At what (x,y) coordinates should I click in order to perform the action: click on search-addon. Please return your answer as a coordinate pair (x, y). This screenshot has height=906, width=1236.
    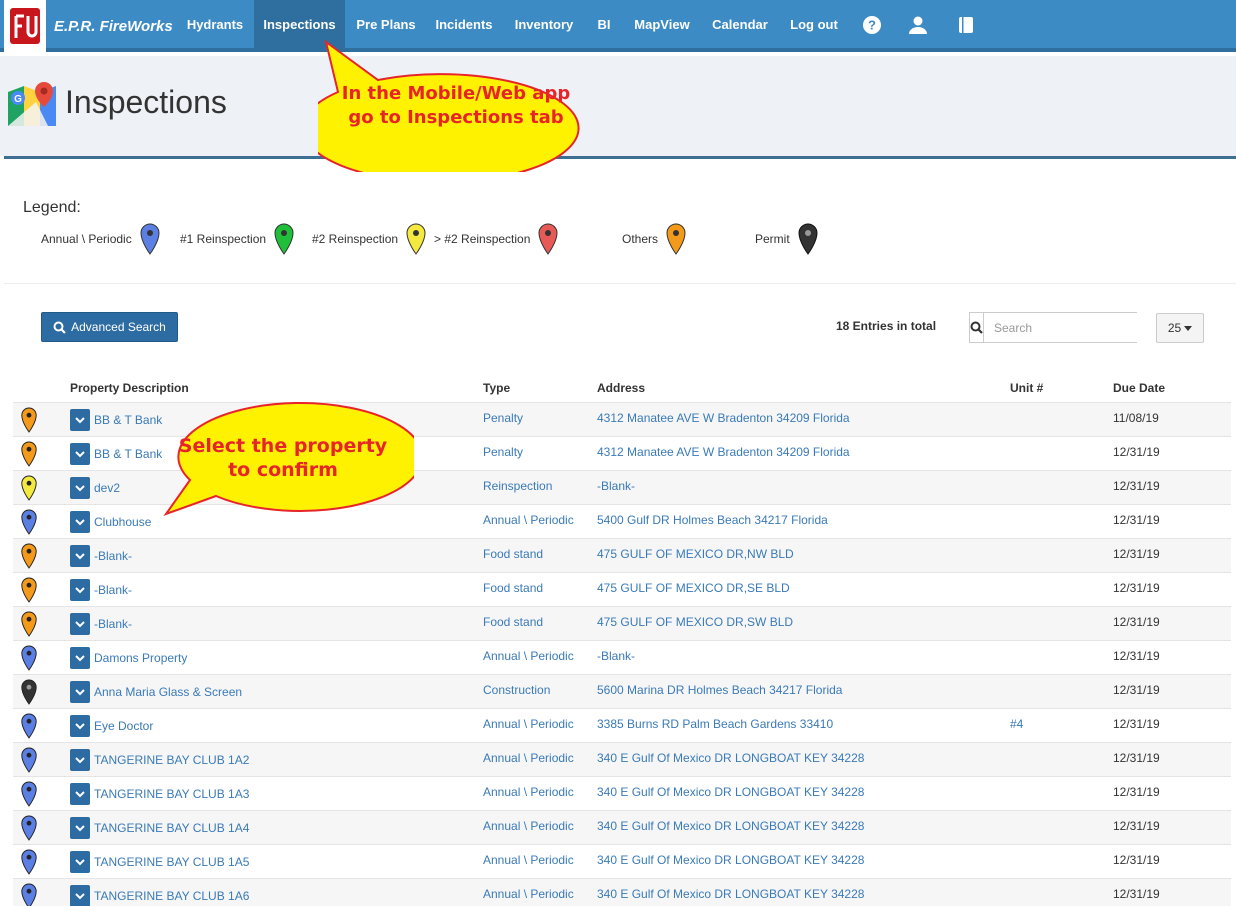
    Looking at the image, I should click on (977, 327).